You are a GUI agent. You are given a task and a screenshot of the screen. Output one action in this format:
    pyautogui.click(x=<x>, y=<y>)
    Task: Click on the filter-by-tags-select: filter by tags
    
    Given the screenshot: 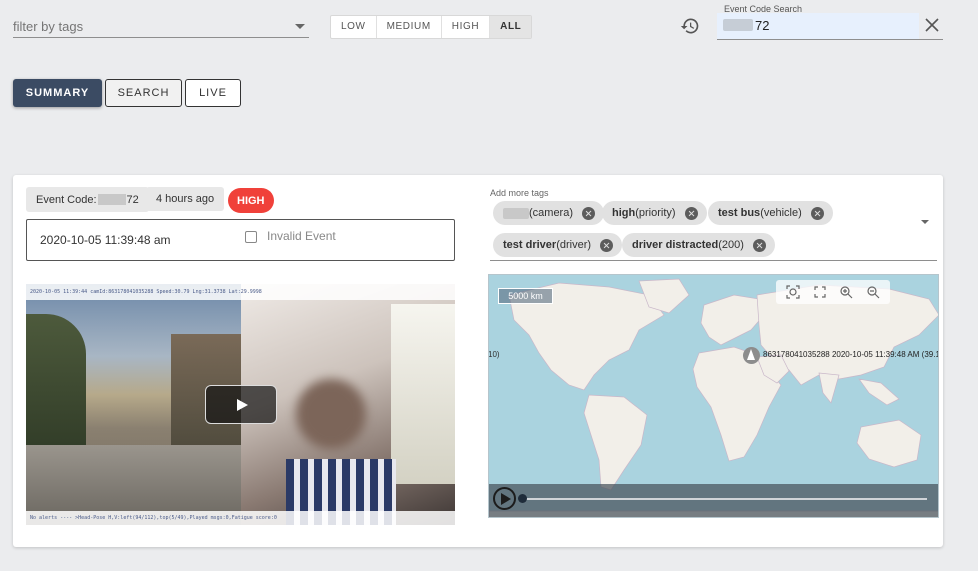 What is the action you would take?
    pyautogui.click(x=161, y=24)
    